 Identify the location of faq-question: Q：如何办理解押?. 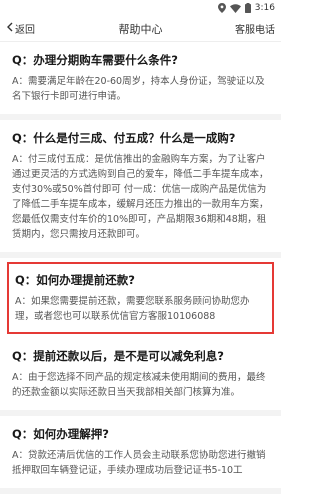
(60, 434).